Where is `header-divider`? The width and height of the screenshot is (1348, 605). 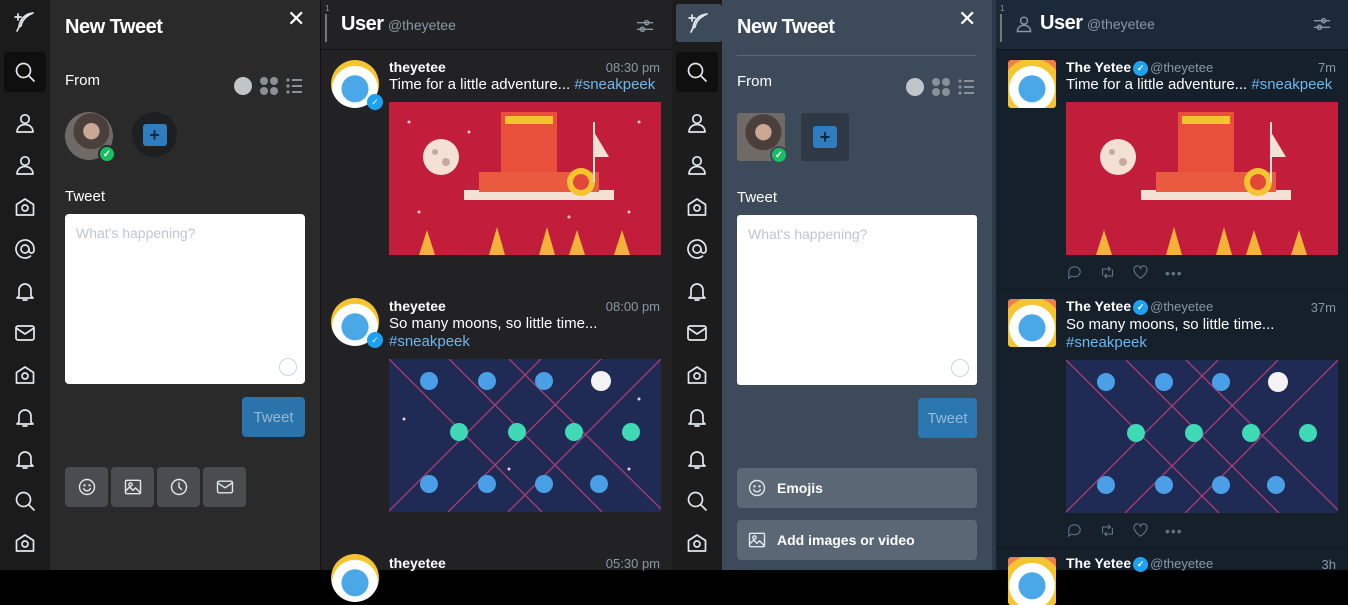
header-divider is located at coordinates (857, 55).